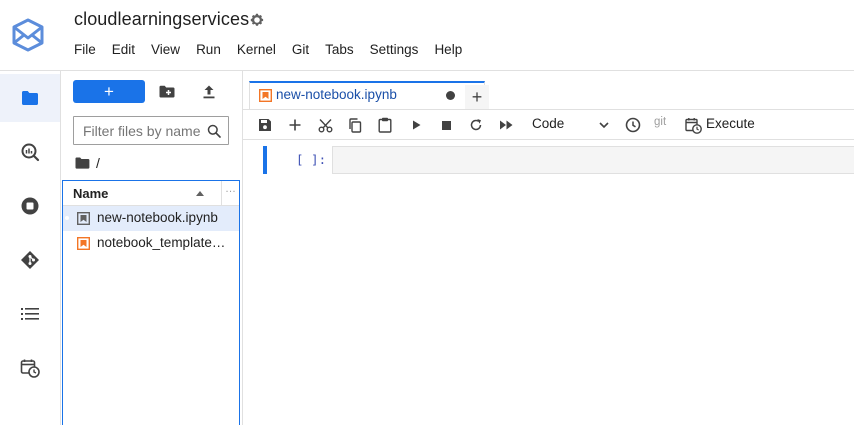 This screenshot has width=854, height=425. I want to click on plus-icon, so click(295, 125).